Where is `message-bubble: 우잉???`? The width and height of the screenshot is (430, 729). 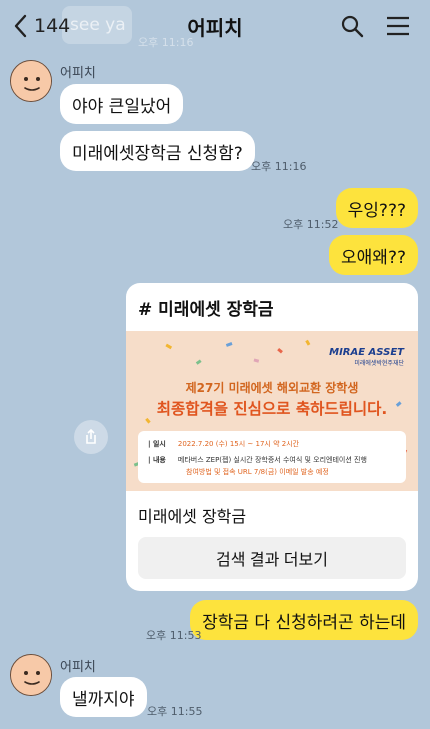 message-bubble: 우잉??? is located at coordinates (376, 208).